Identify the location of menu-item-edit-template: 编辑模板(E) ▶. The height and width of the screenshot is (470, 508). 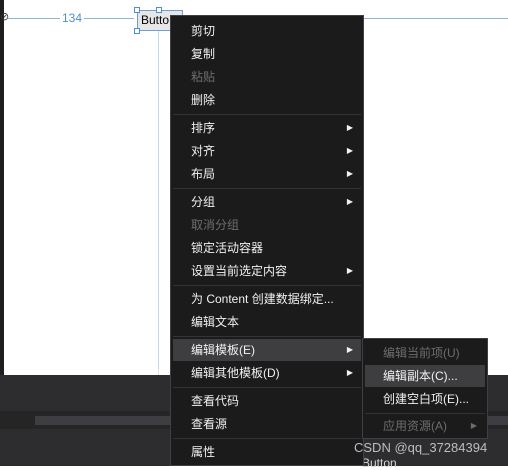
(267, 350).